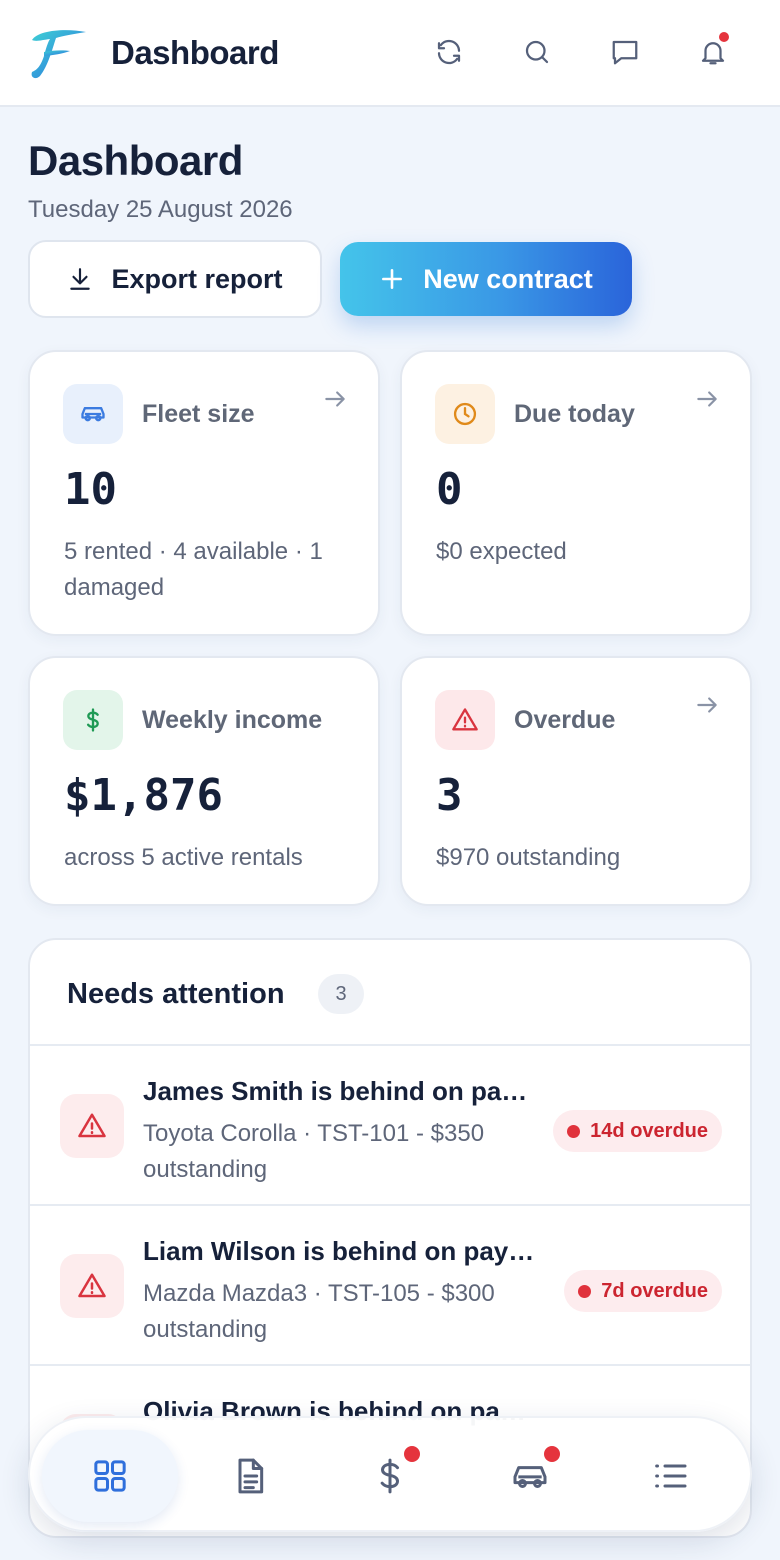 The height and width of the screenshot is (1560, 780). What do you see at coordinates (649, 1130) in the screenshot?
I see `overdue-badge-label: 14d overdue` at bounding box center [649, 1130].